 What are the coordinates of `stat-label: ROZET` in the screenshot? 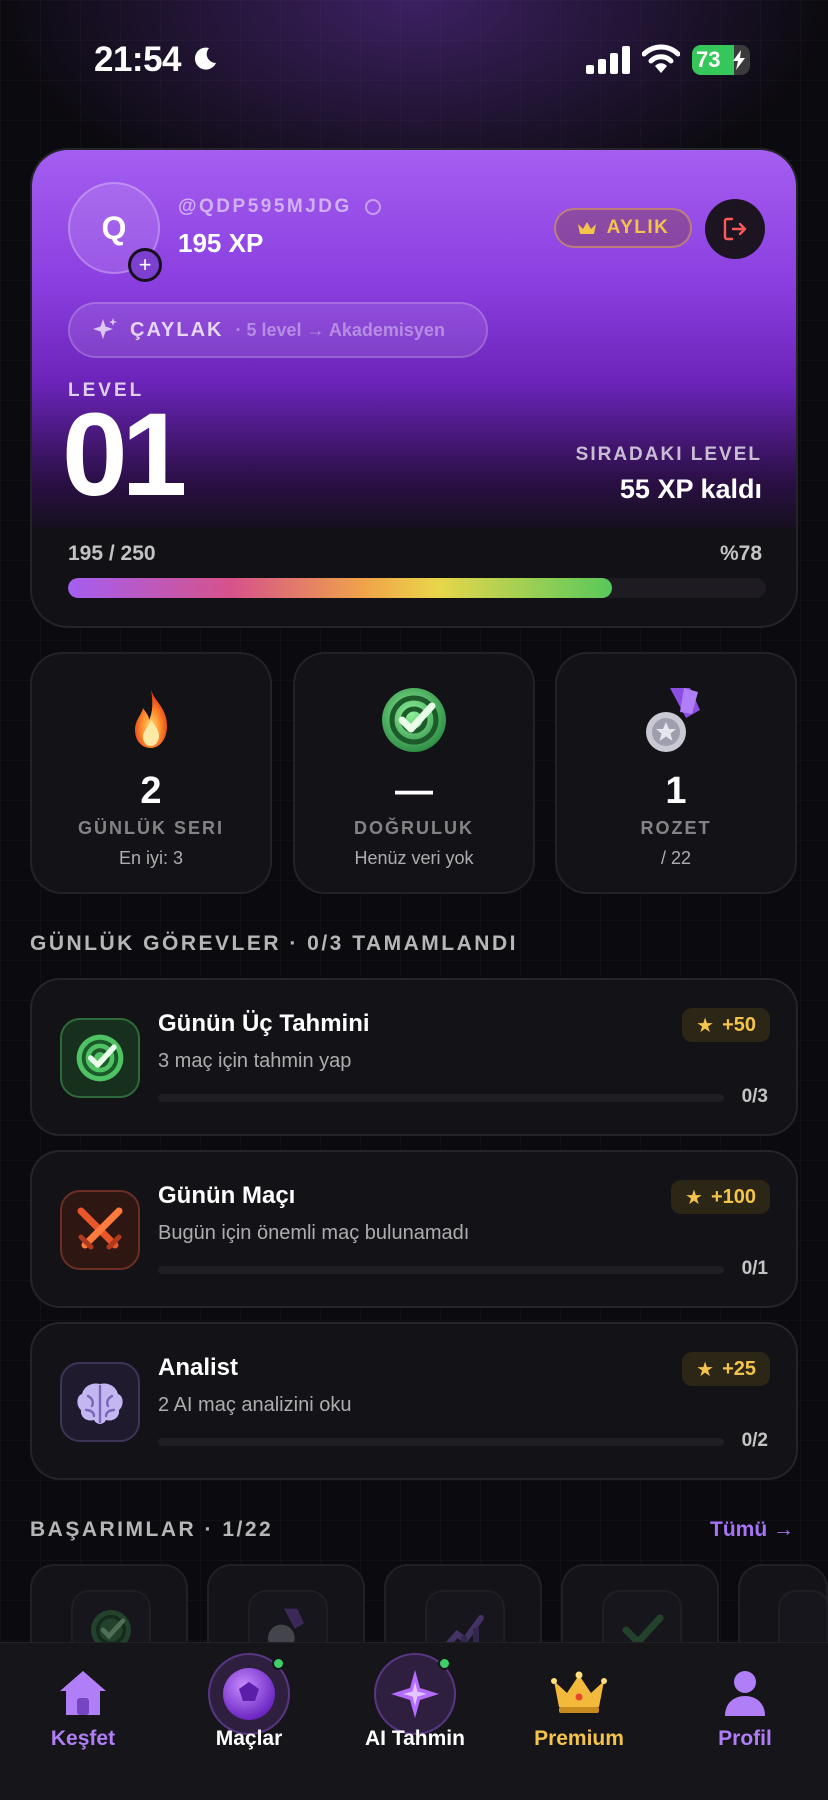 It's located at (676, 828).